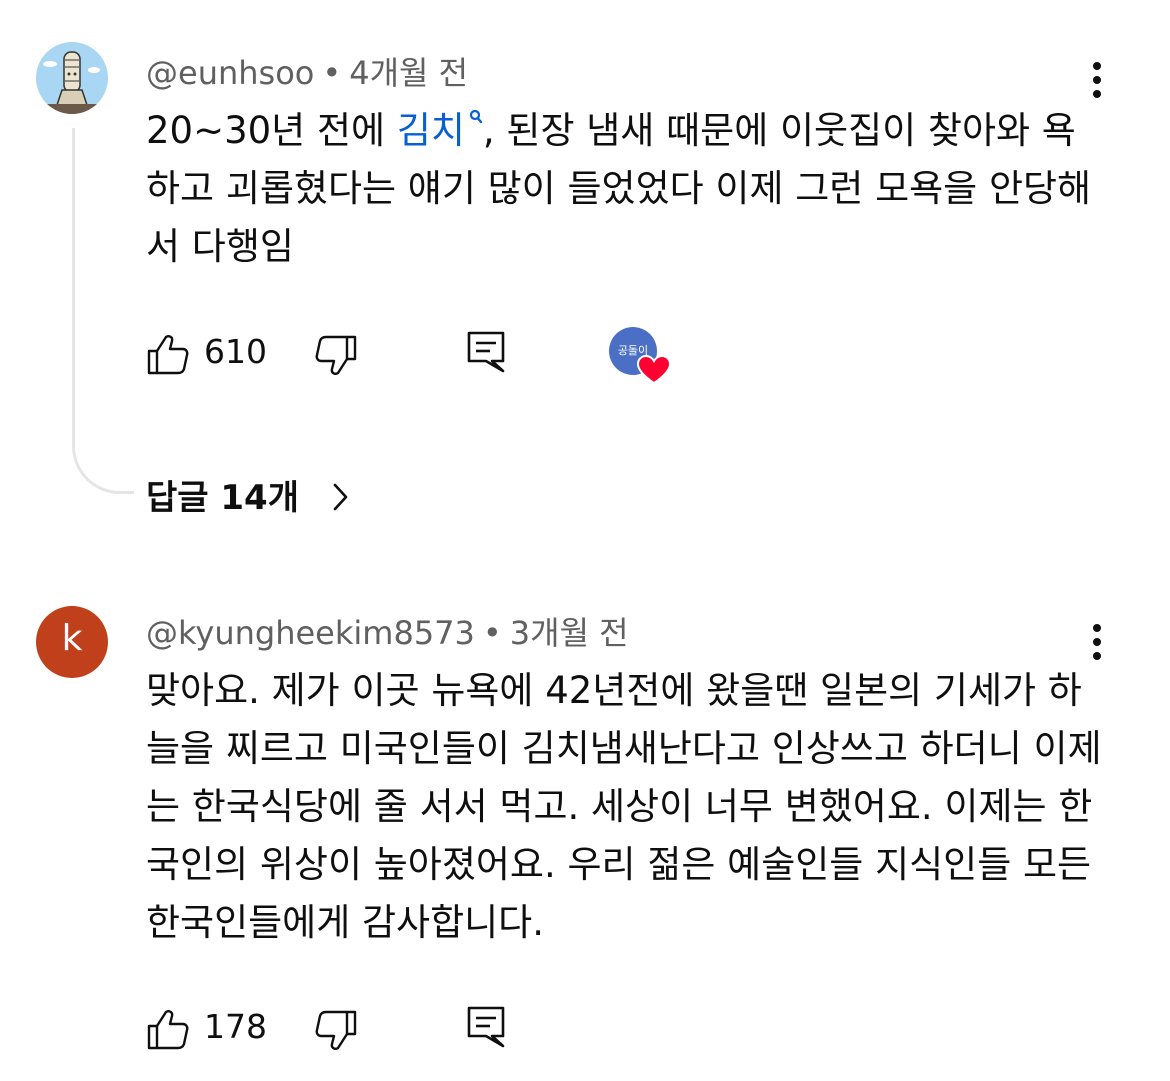  Describe the element at coordinates (222, 498) in the screenshot. I see `replies-label: 답글 14개` at that location.